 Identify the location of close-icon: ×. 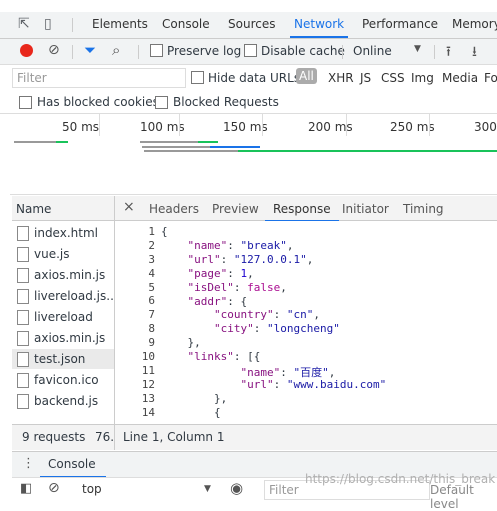
(129, 207).